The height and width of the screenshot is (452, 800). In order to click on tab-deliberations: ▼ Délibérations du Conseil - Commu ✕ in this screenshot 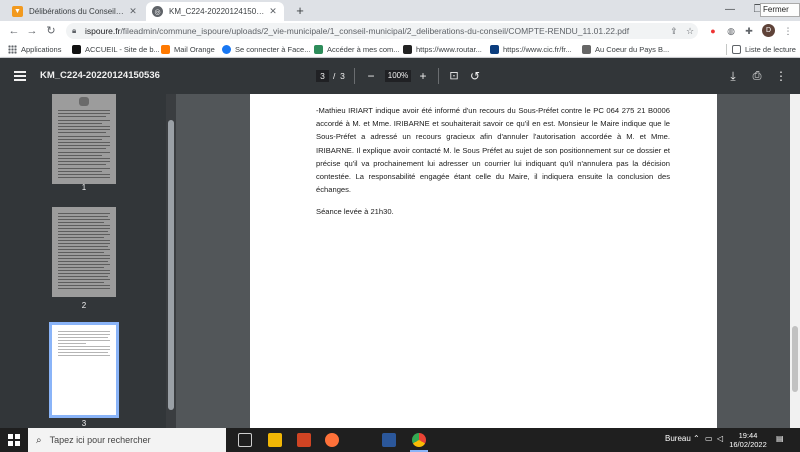, I will do `click(75, 11)`.